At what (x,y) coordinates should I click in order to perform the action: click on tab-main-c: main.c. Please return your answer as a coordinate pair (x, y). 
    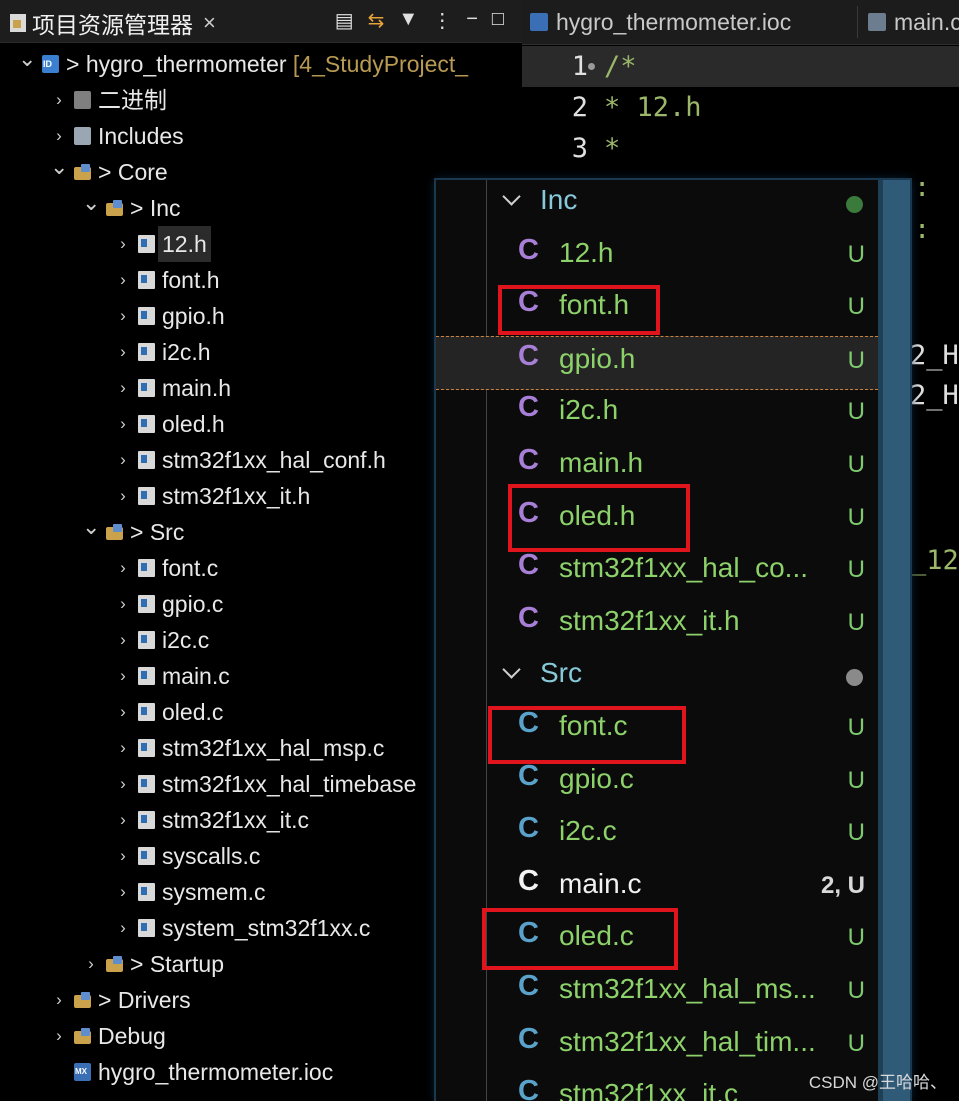
    Looking at the image, I should click on (913, 22).